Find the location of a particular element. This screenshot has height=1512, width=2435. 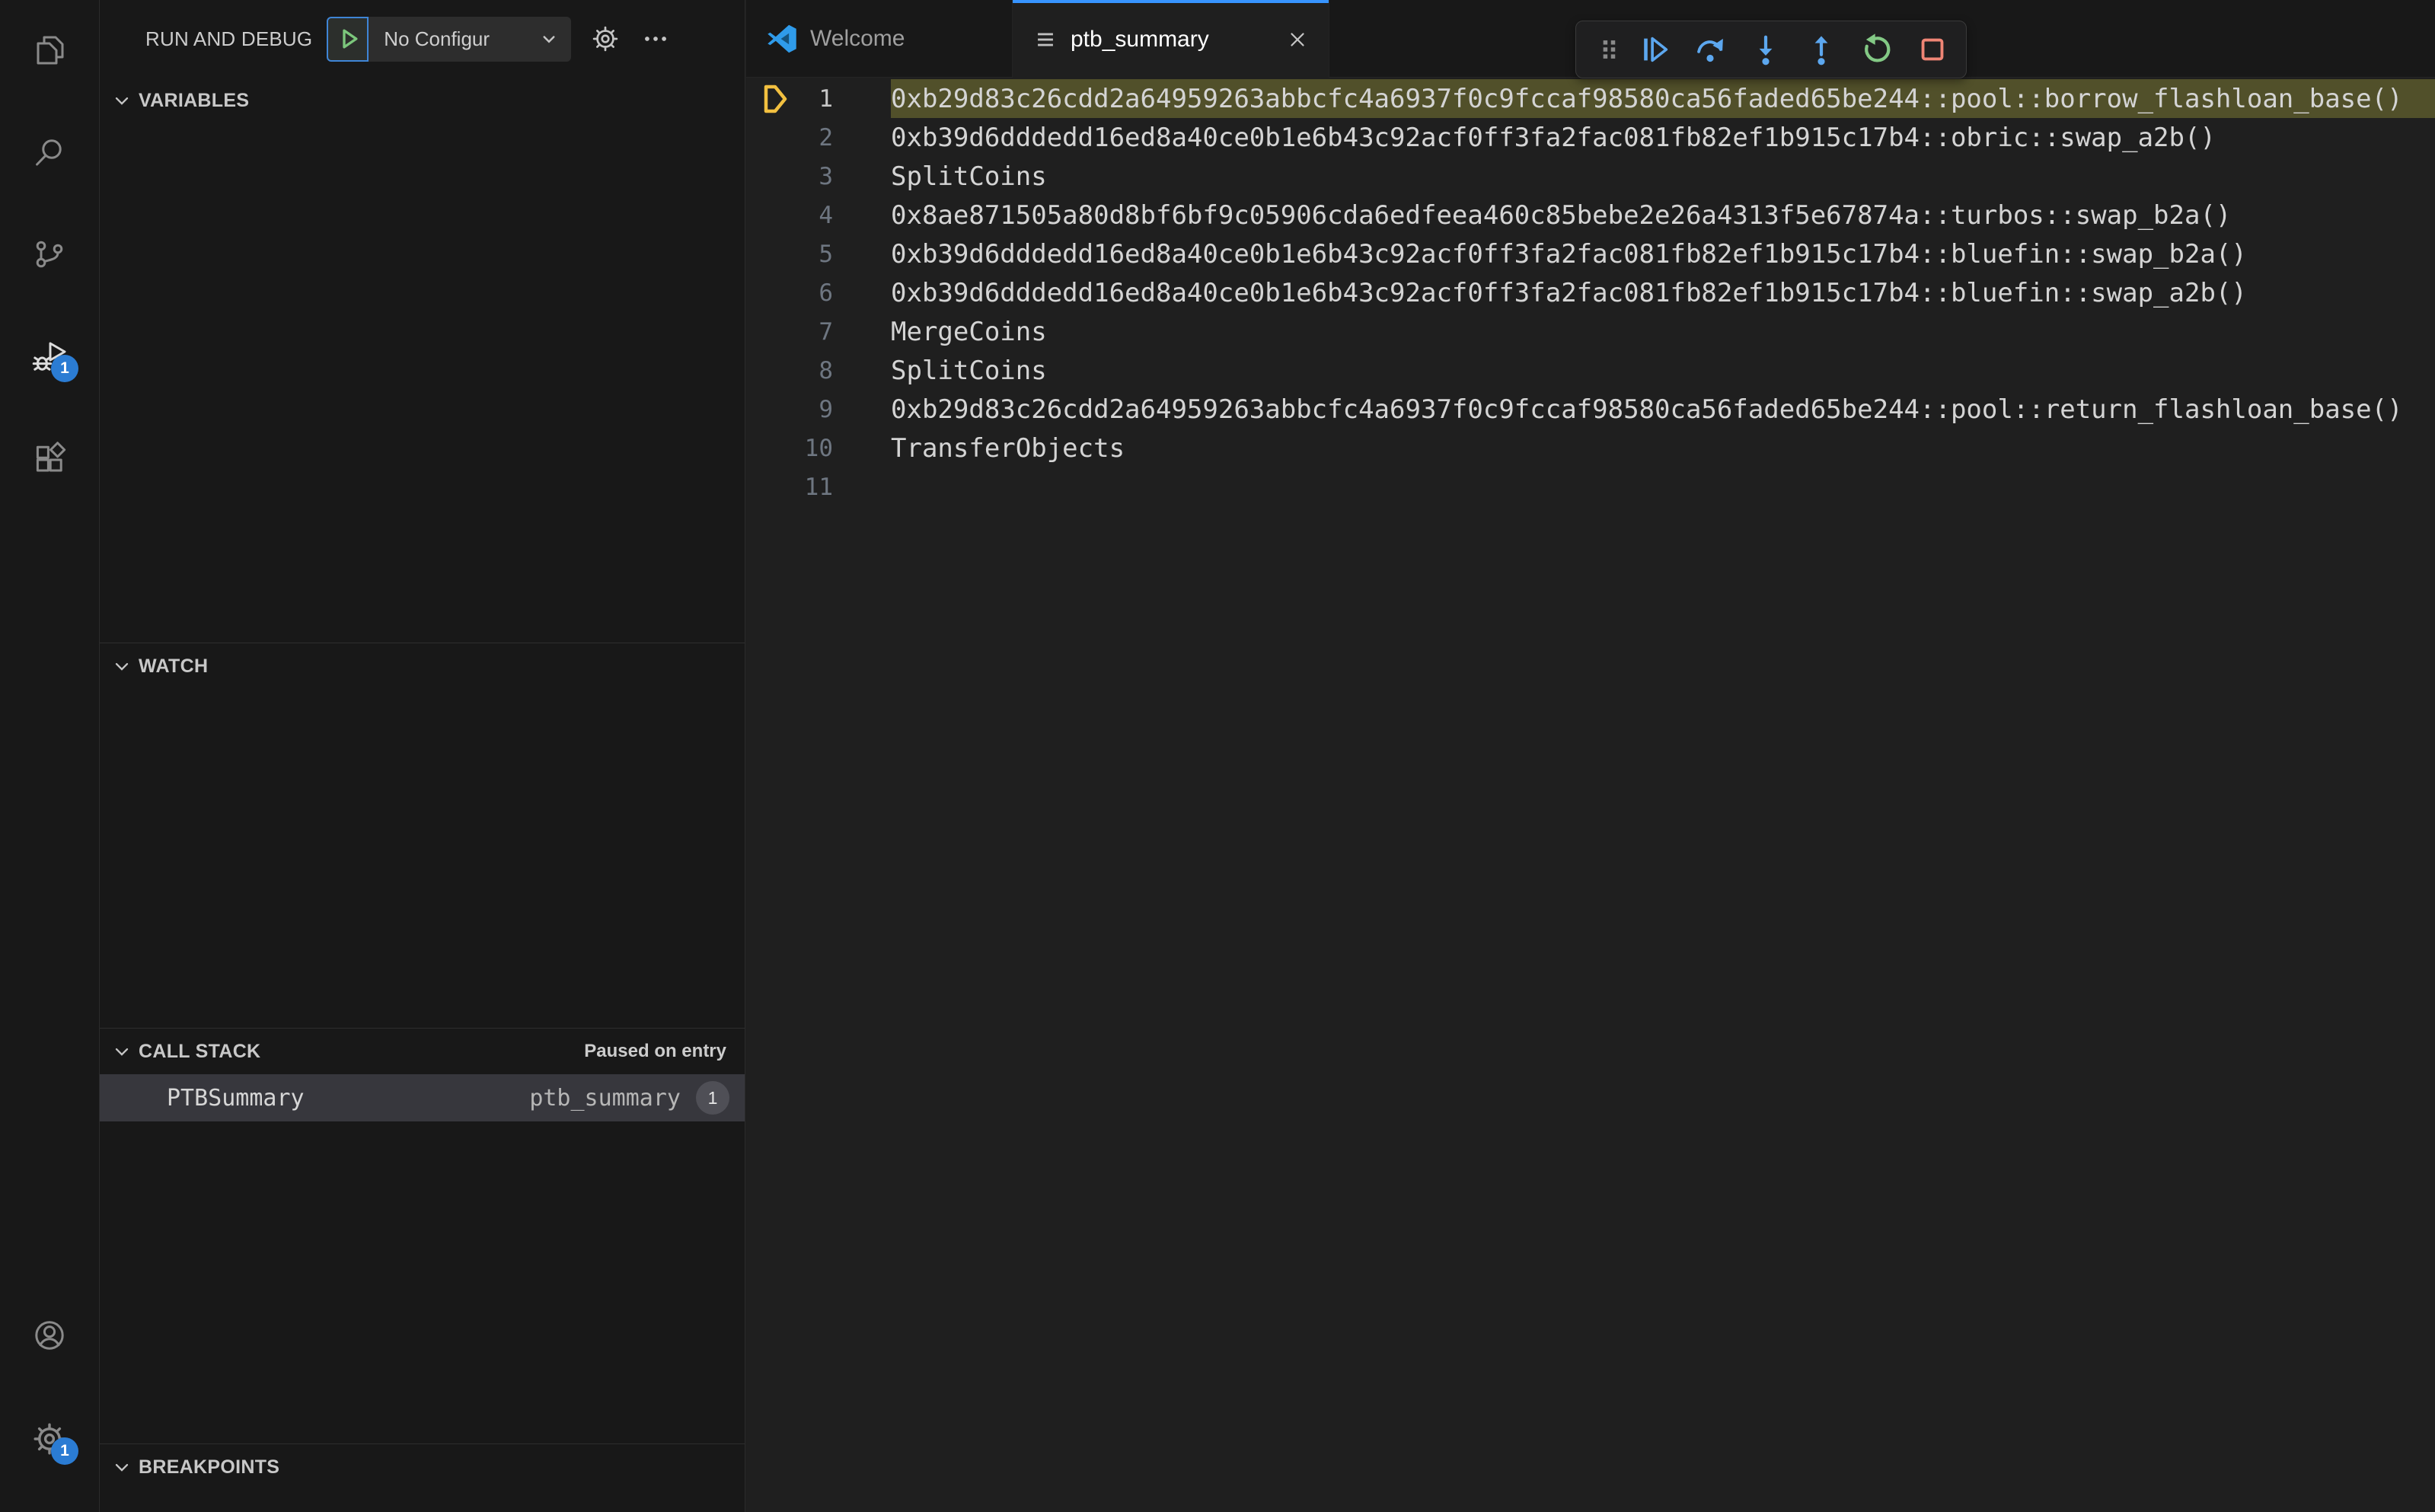

step-into-icon is located at coordinates (1765, 49).